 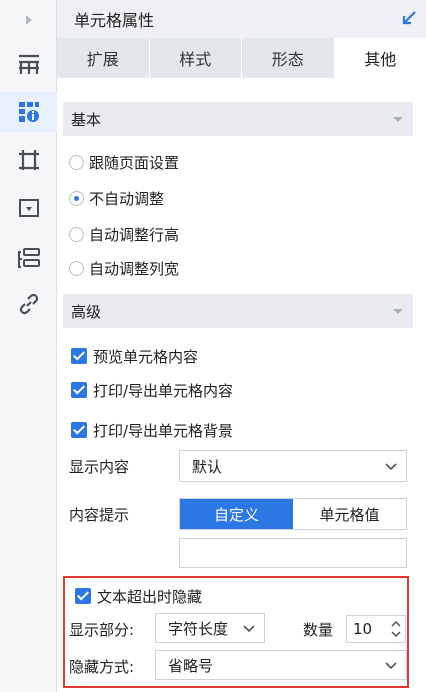 I want to click on radio-label: 自动调整行高, so click(x=134, y=234).